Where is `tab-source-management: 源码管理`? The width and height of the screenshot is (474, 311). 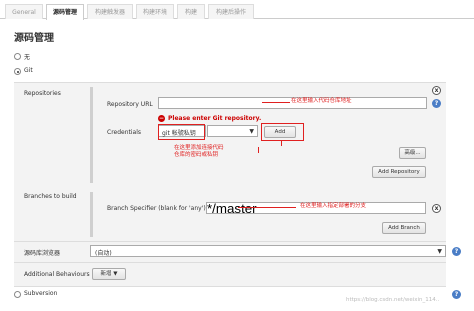 tab-source-management: 源码管理 is located at coordinates (65, 12).